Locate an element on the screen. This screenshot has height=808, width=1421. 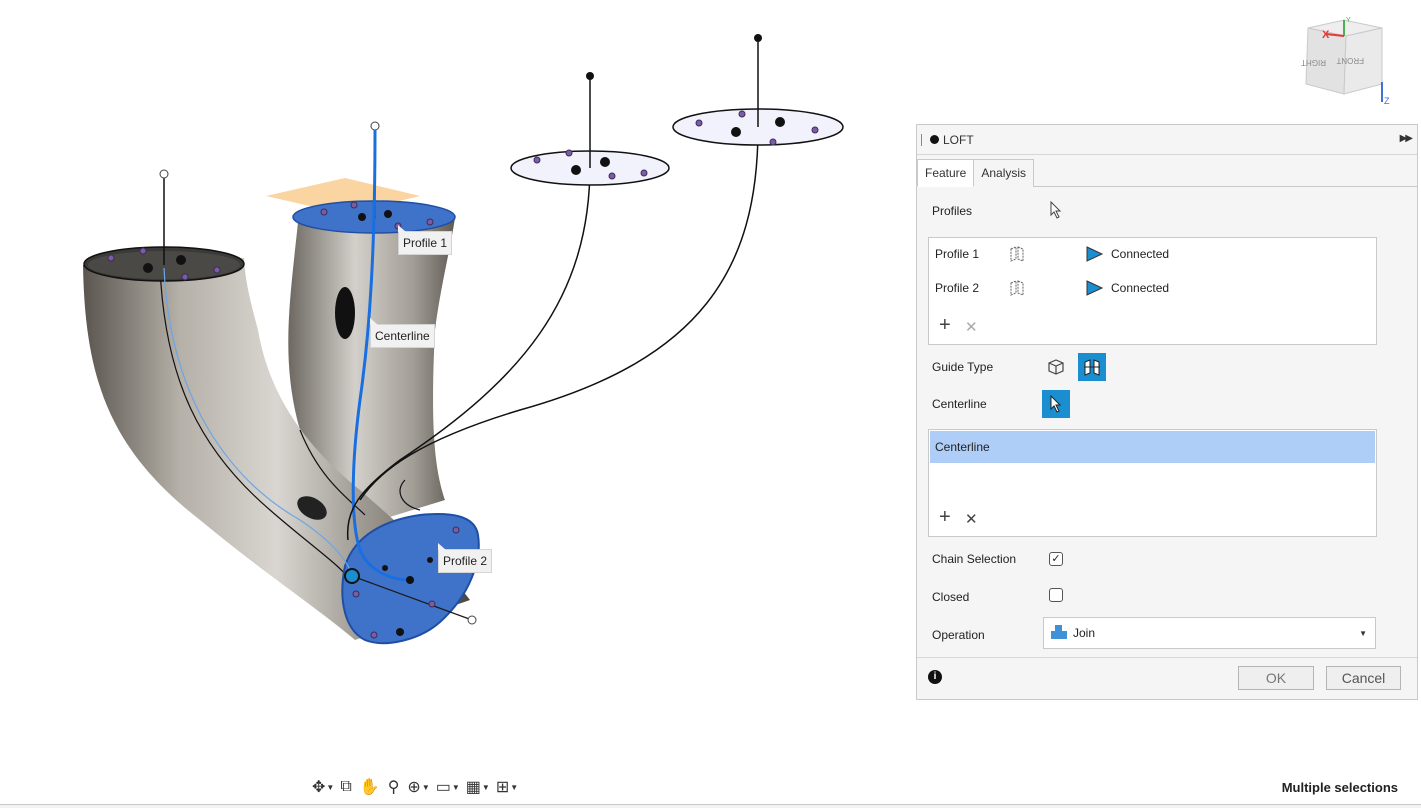
dialog-footer: i OK Cancel is located at coordinates (1167, 678).